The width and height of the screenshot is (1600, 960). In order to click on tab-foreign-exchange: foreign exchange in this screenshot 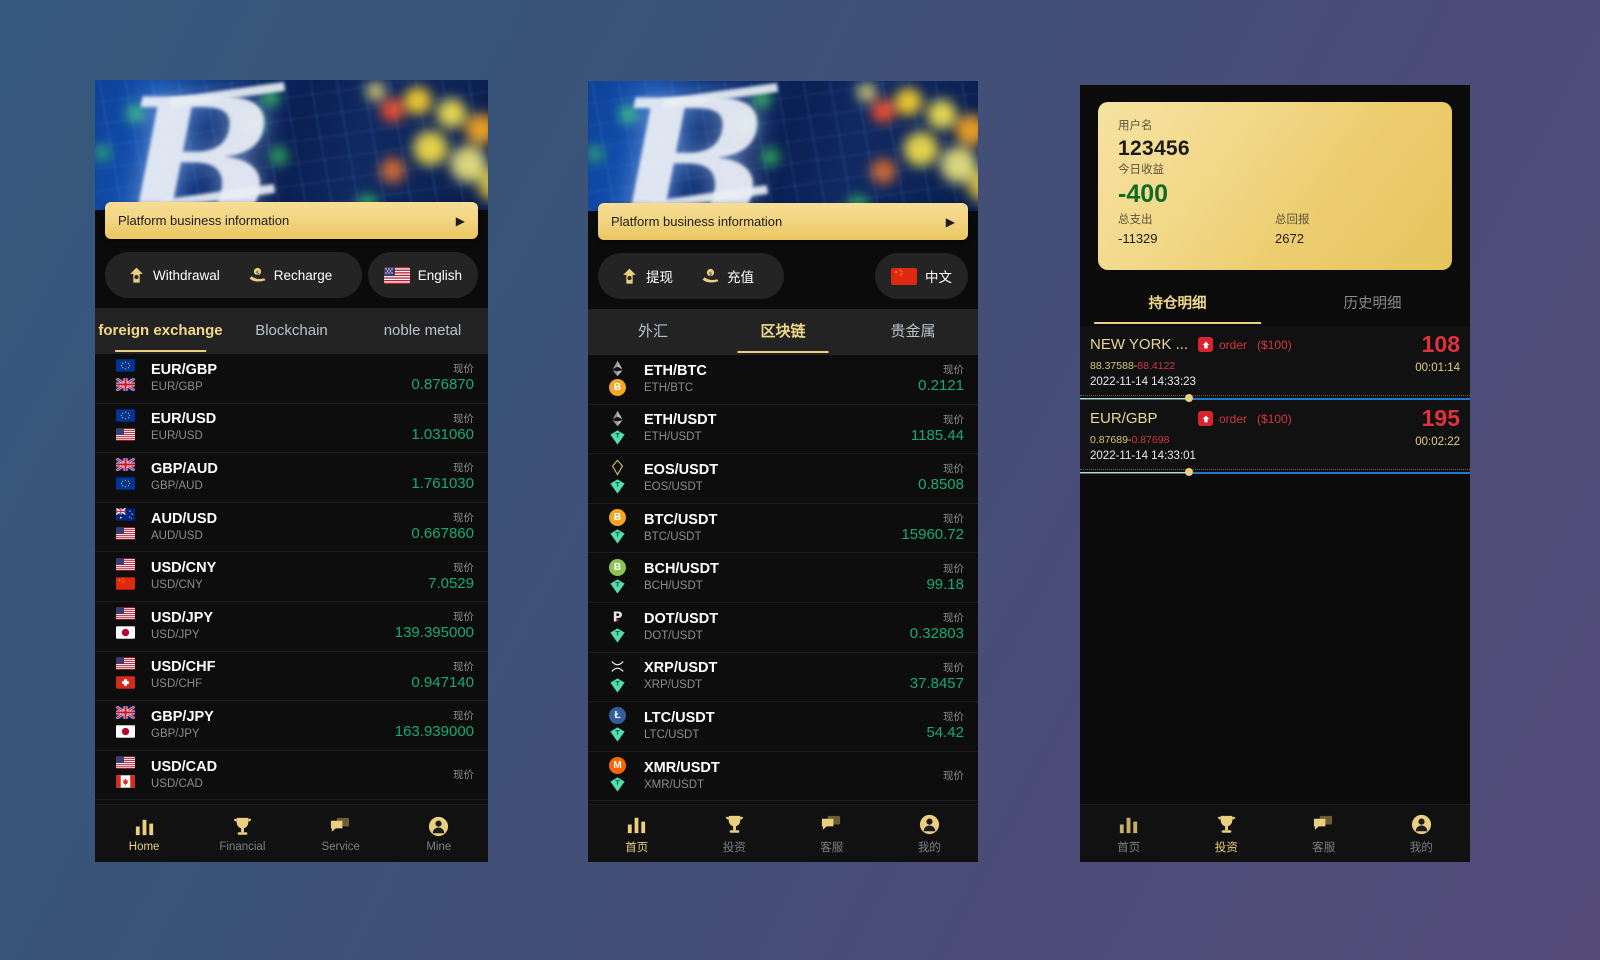, I will do `click(160, 331)`.